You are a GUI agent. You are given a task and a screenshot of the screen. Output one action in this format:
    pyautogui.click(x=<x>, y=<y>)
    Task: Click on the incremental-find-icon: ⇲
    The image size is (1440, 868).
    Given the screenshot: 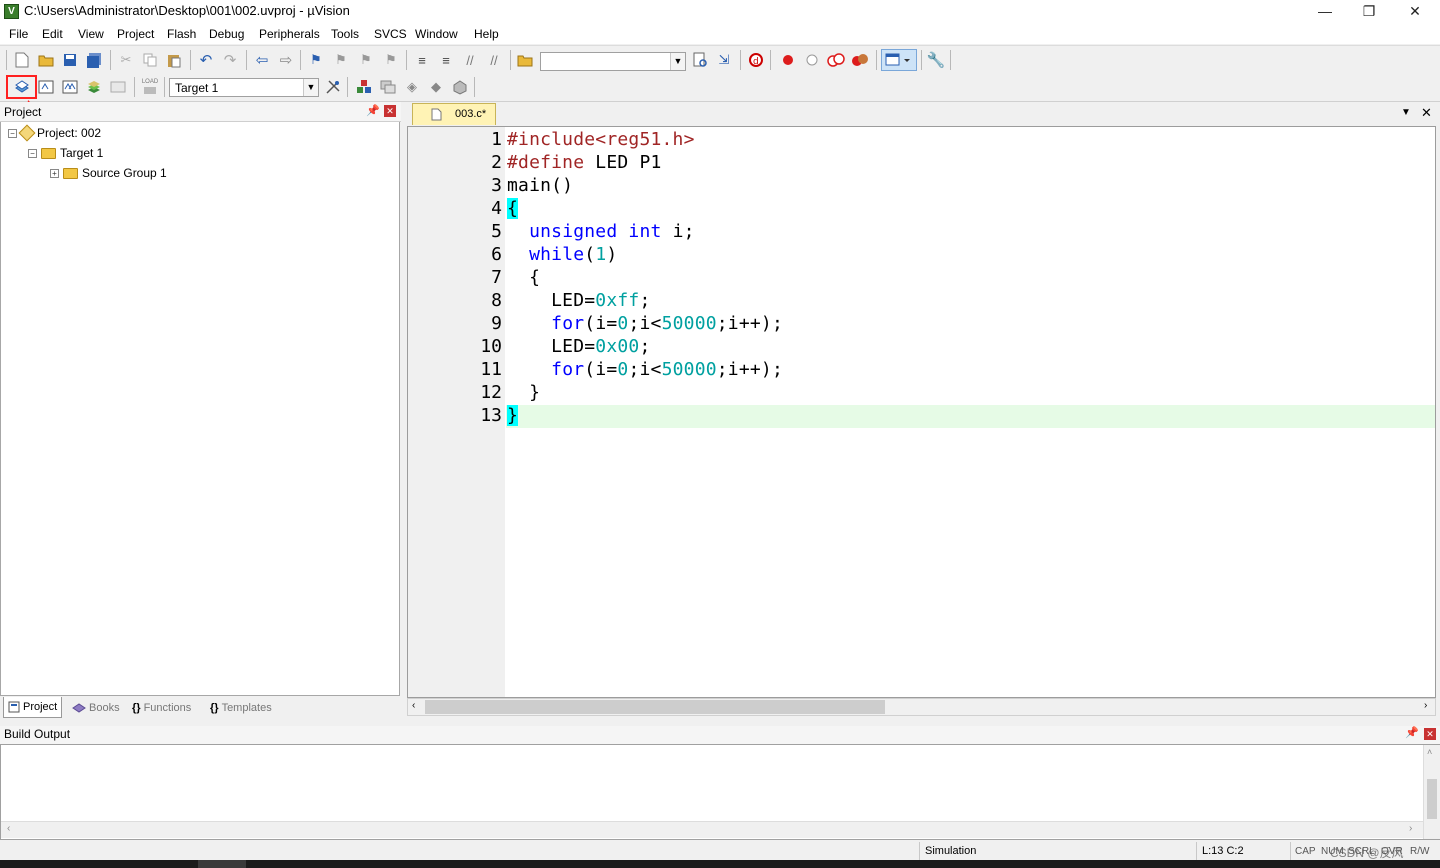 What is the action you would take?
    pyautogui.click(x=724, y=60)
    